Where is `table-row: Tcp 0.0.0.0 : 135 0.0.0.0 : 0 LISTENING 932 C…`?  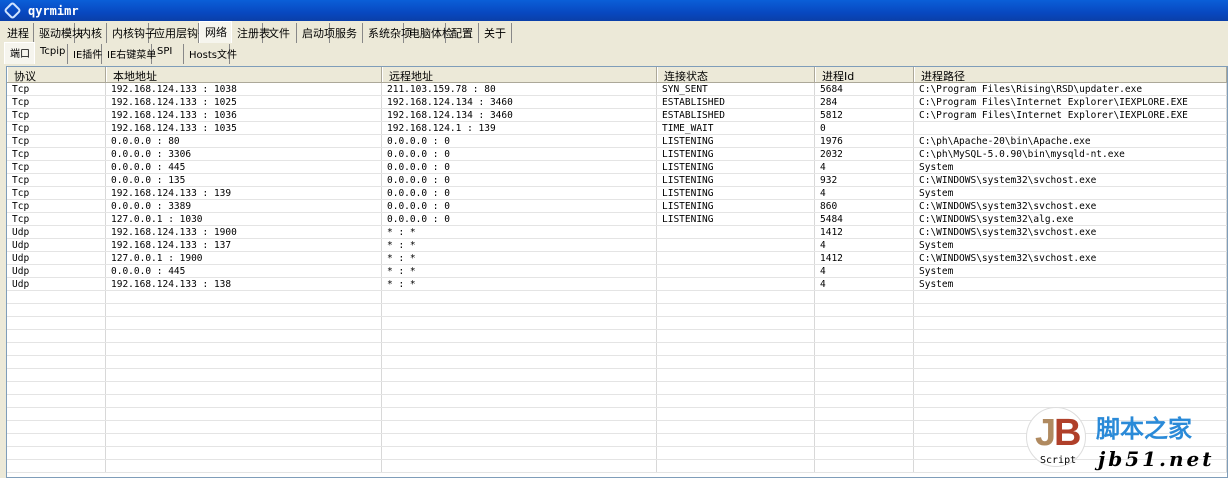
table-row: Tcp 0.0.0.0 : 135 0.0.0.0 : 0 LISTENING 932 C… is located at coordinates (617, 180).